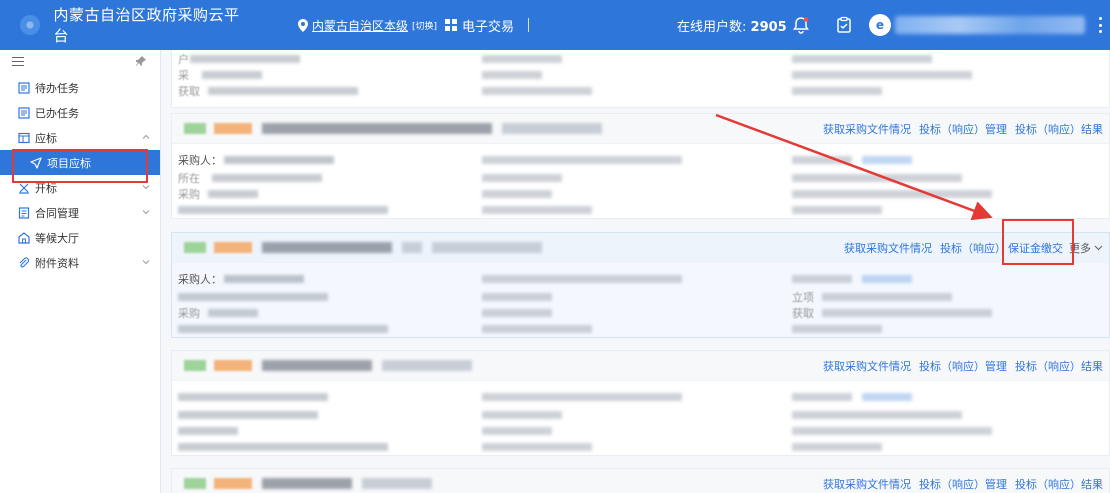 This screenshot has height=493, width=1110. I want to click on sidebar-item-label: 项目应标, so click(69, 163).